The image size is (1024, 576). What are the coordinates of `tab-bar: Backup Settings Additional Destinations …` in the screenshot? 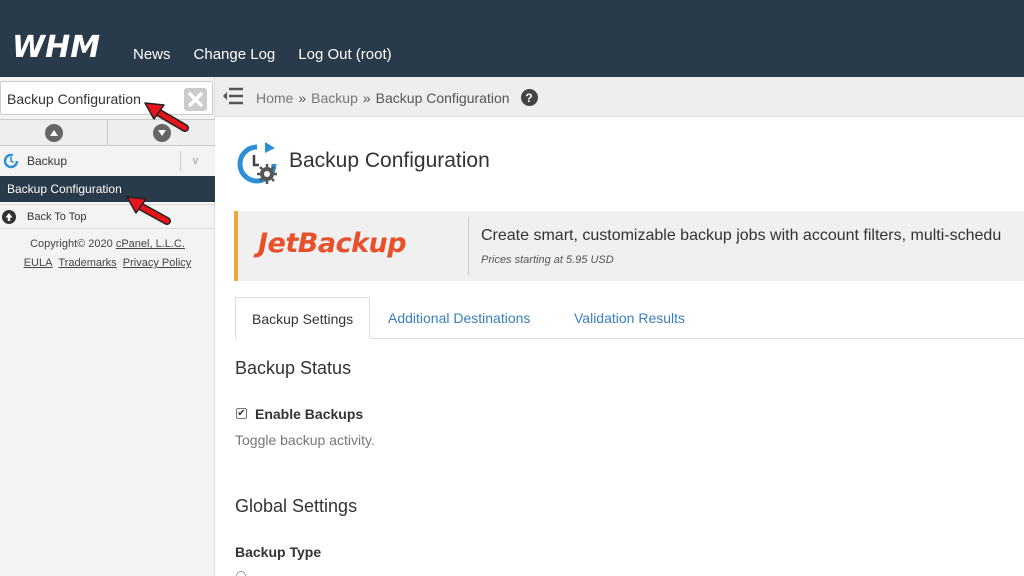 It's located at (629, 318).